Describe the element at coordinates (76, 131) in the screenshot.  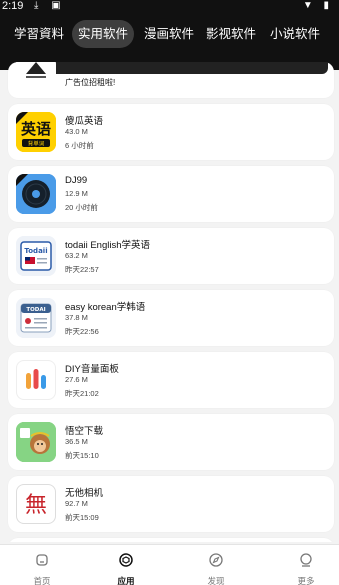
I see `app-size: 43.0 M` at that location.